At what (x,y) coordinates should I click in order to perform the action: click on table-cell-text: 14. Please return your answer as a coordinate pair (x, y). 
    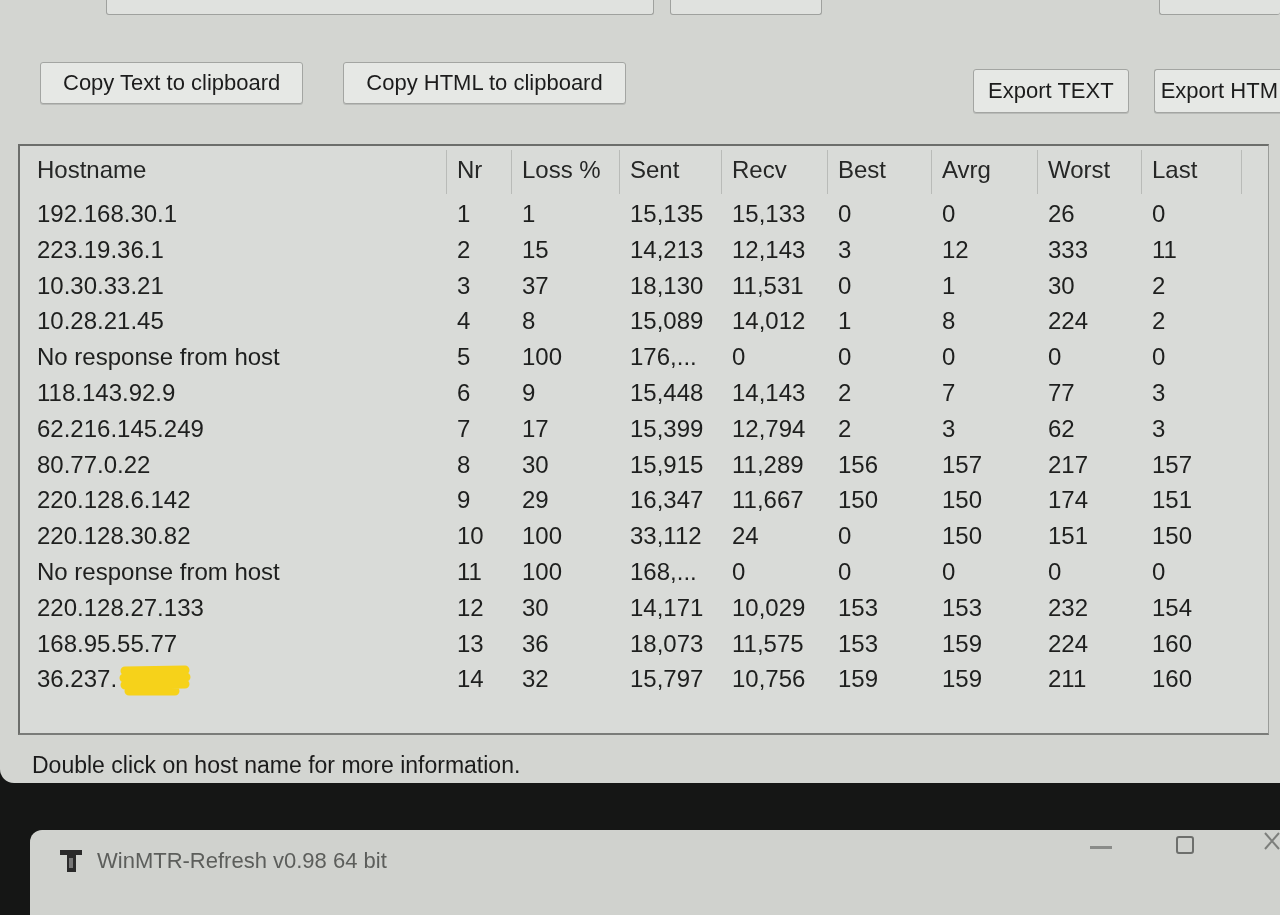
    Looking at the image, I should click on (470, 679).